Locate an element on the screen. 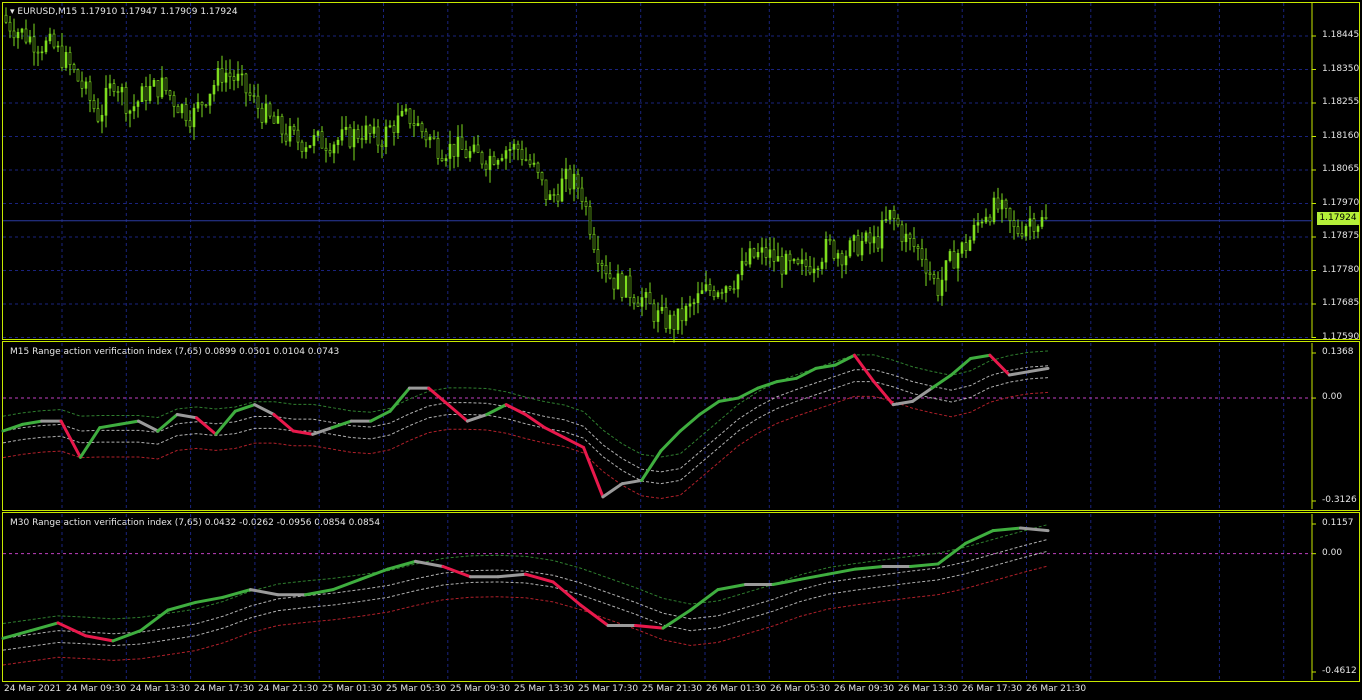  time-axis-label: 26 Mar 05:30 is located at coordinates (800, 689).